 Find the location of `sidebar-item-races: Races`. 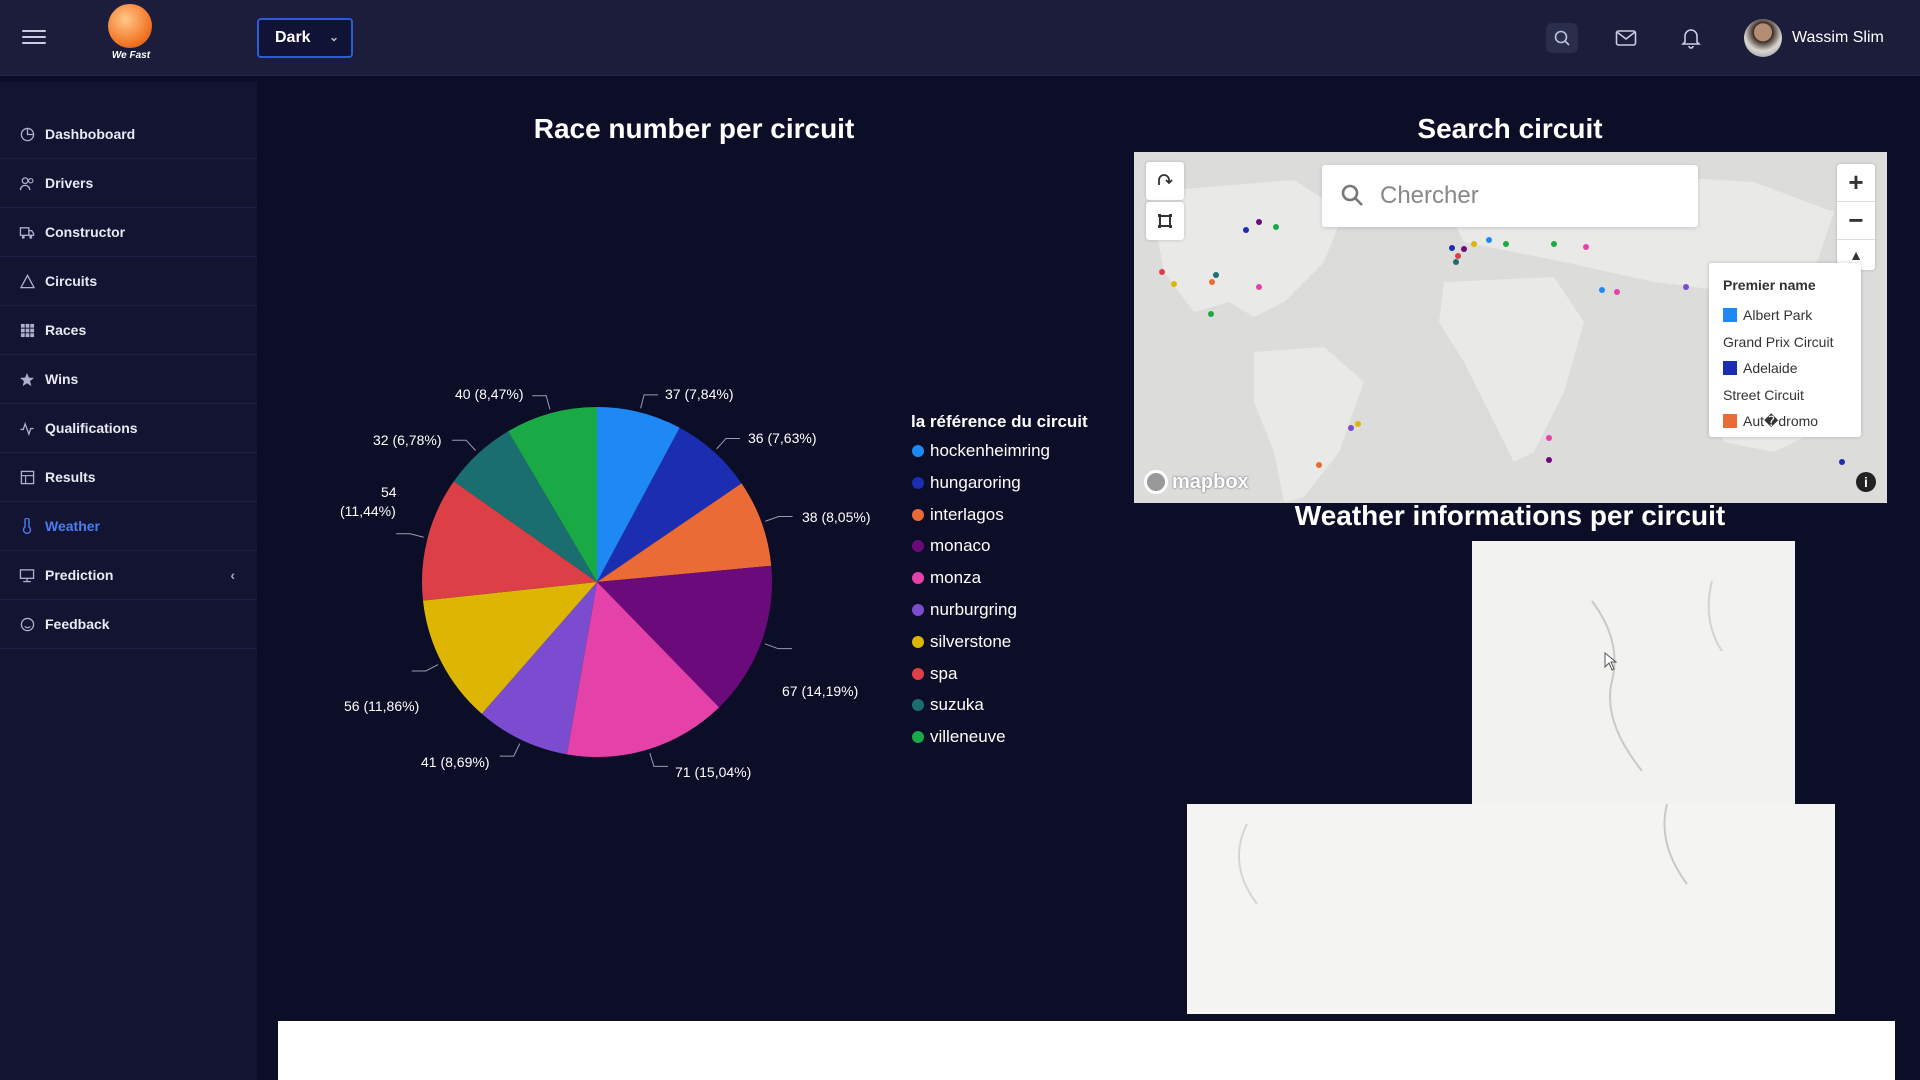

sidebar-item-races: Races is located at coordinates (128, 330).